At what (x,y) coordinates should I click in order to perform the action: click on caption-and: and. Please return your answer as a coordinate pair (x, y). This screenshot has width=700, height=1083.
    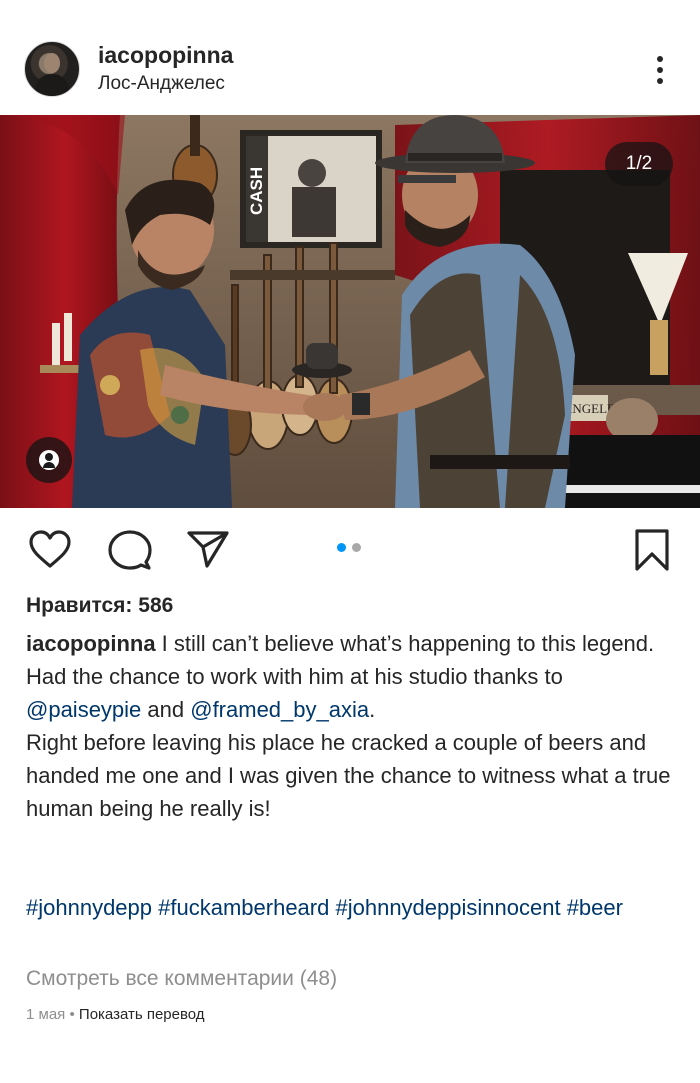
    Looking at the image, I should click on (166, 709).